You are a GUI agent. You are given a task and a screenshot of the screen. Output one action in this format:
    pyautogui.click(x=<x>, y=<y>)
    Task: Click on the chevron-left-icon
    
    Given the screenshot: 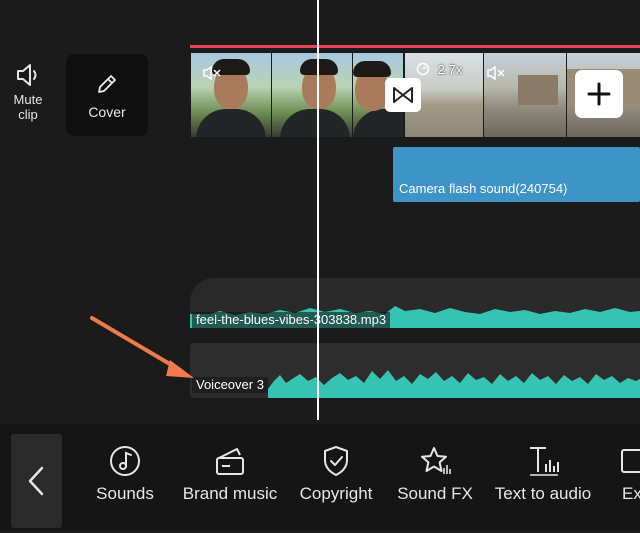 What is the action you would take?
    pyautogui.click(x=36, y=481)
    